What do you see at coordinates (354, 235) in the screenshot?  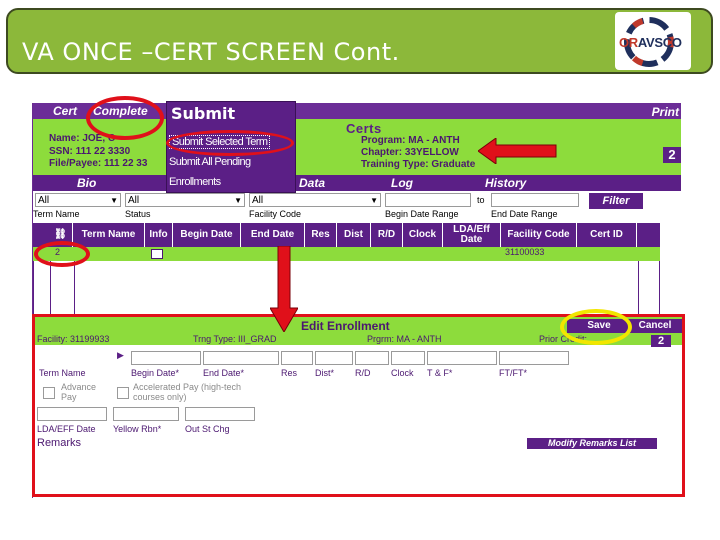 I see `col-dist: Dist` at bounding box center [354, 235].